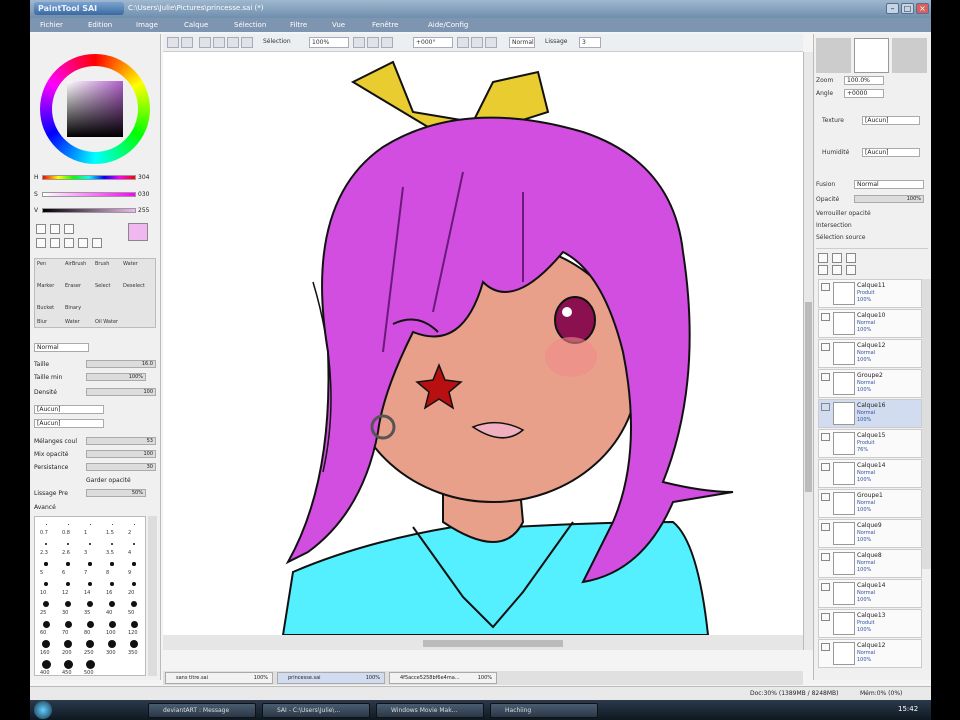 The width and height of the screenshot is (960, 720). I want to click on layer-row: Calque11 Produit 100%, so click(870, 293).